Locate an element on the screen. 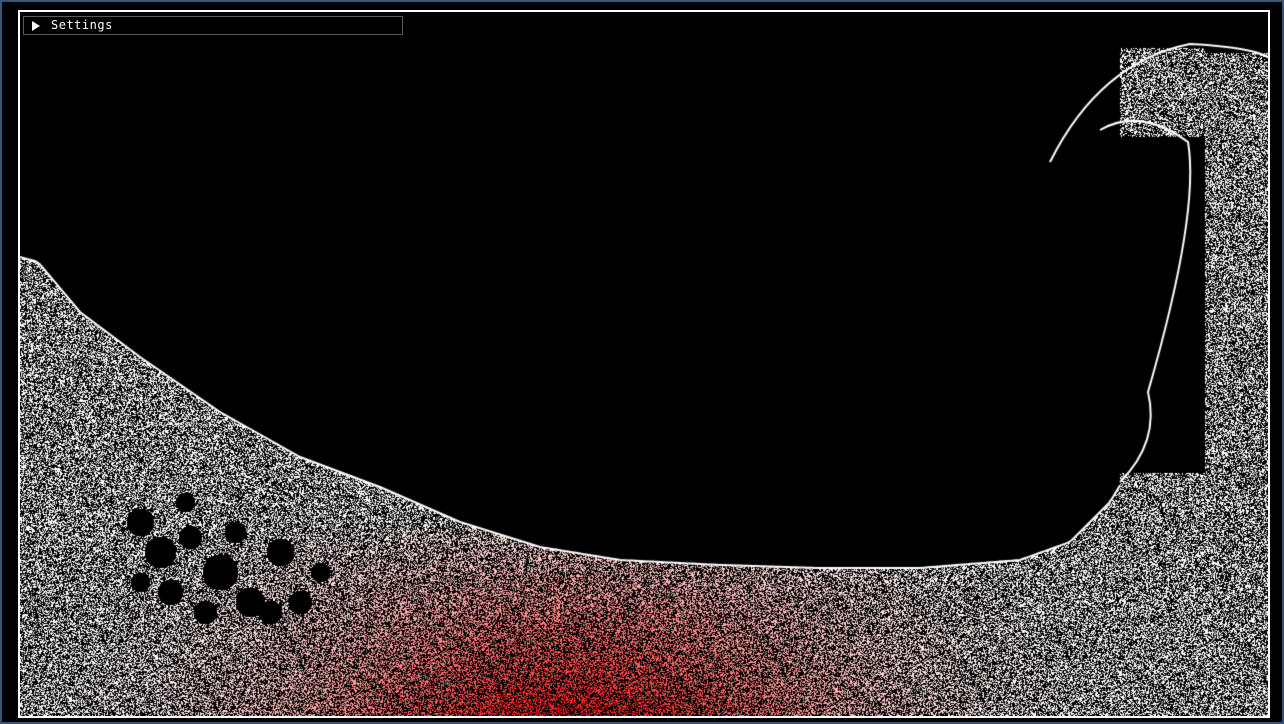  triangle-right-icon is located at coordinates (36, 25).